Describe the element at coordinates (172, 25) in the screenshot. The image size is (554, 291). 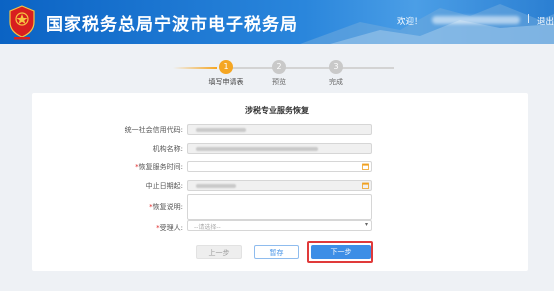
I see `site-title: 国家税务总局宁波市电子税务局` at that location.